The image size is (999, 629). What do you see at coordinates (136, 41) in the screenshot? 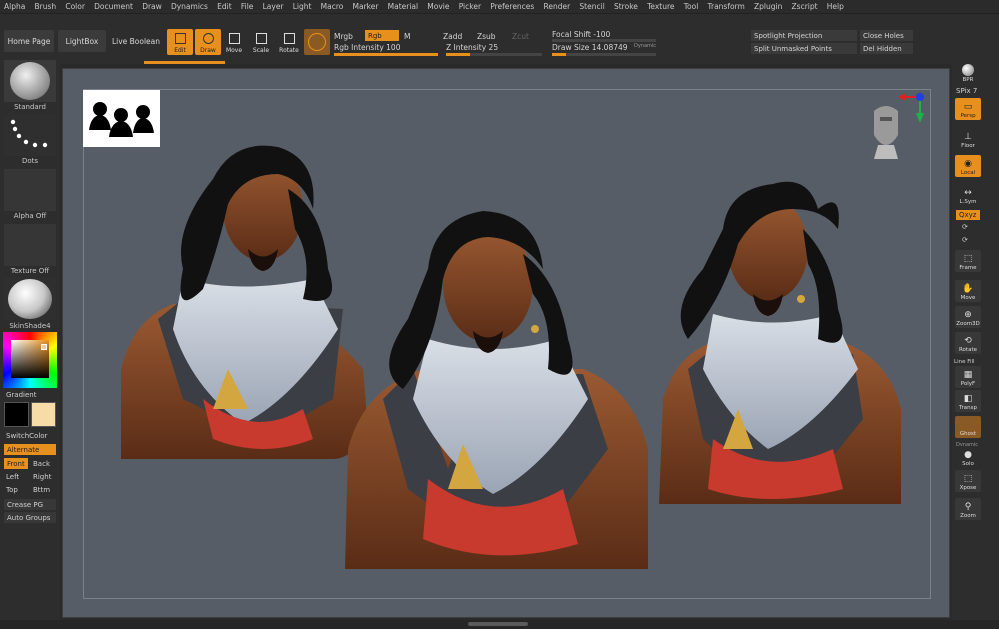
I see `live-boolean-button: Live Boolean` at bounding box center [136, 41].